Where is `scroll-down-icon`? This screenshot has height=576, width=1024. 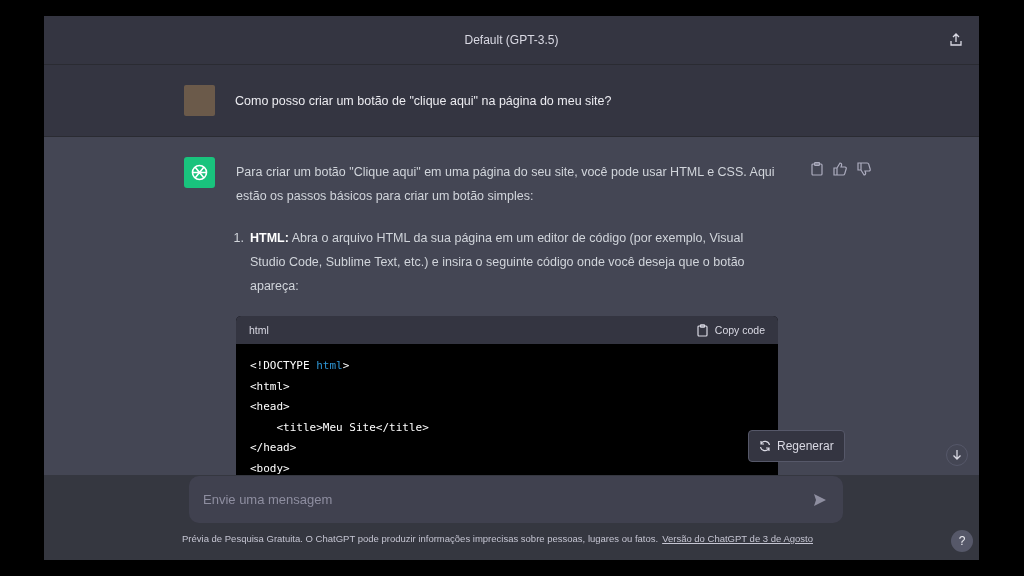 scroll-down-icon is located at coordinates (957, 455).